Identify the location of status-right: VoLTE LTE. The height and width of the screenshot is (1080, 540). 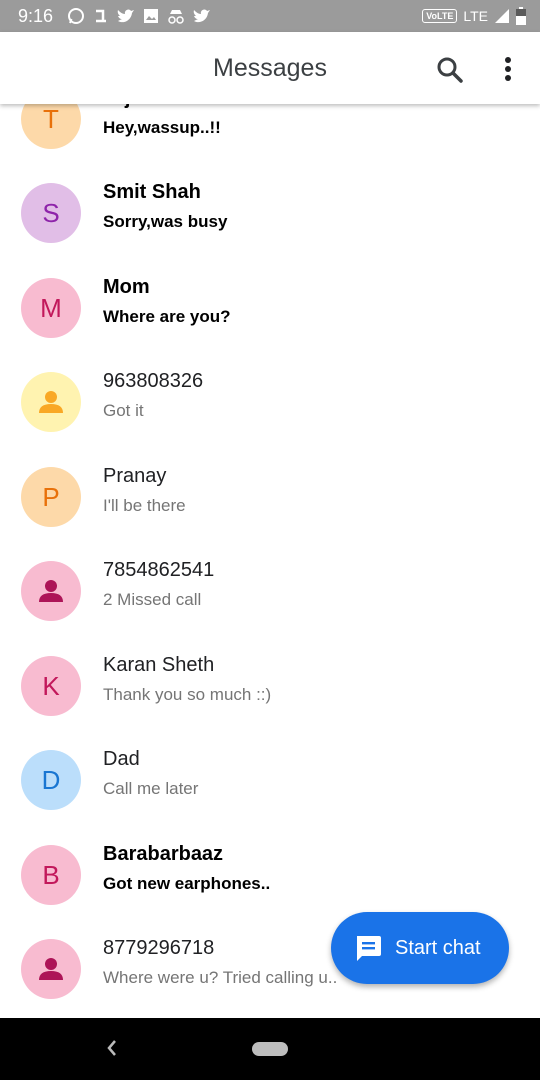
(474, 16).